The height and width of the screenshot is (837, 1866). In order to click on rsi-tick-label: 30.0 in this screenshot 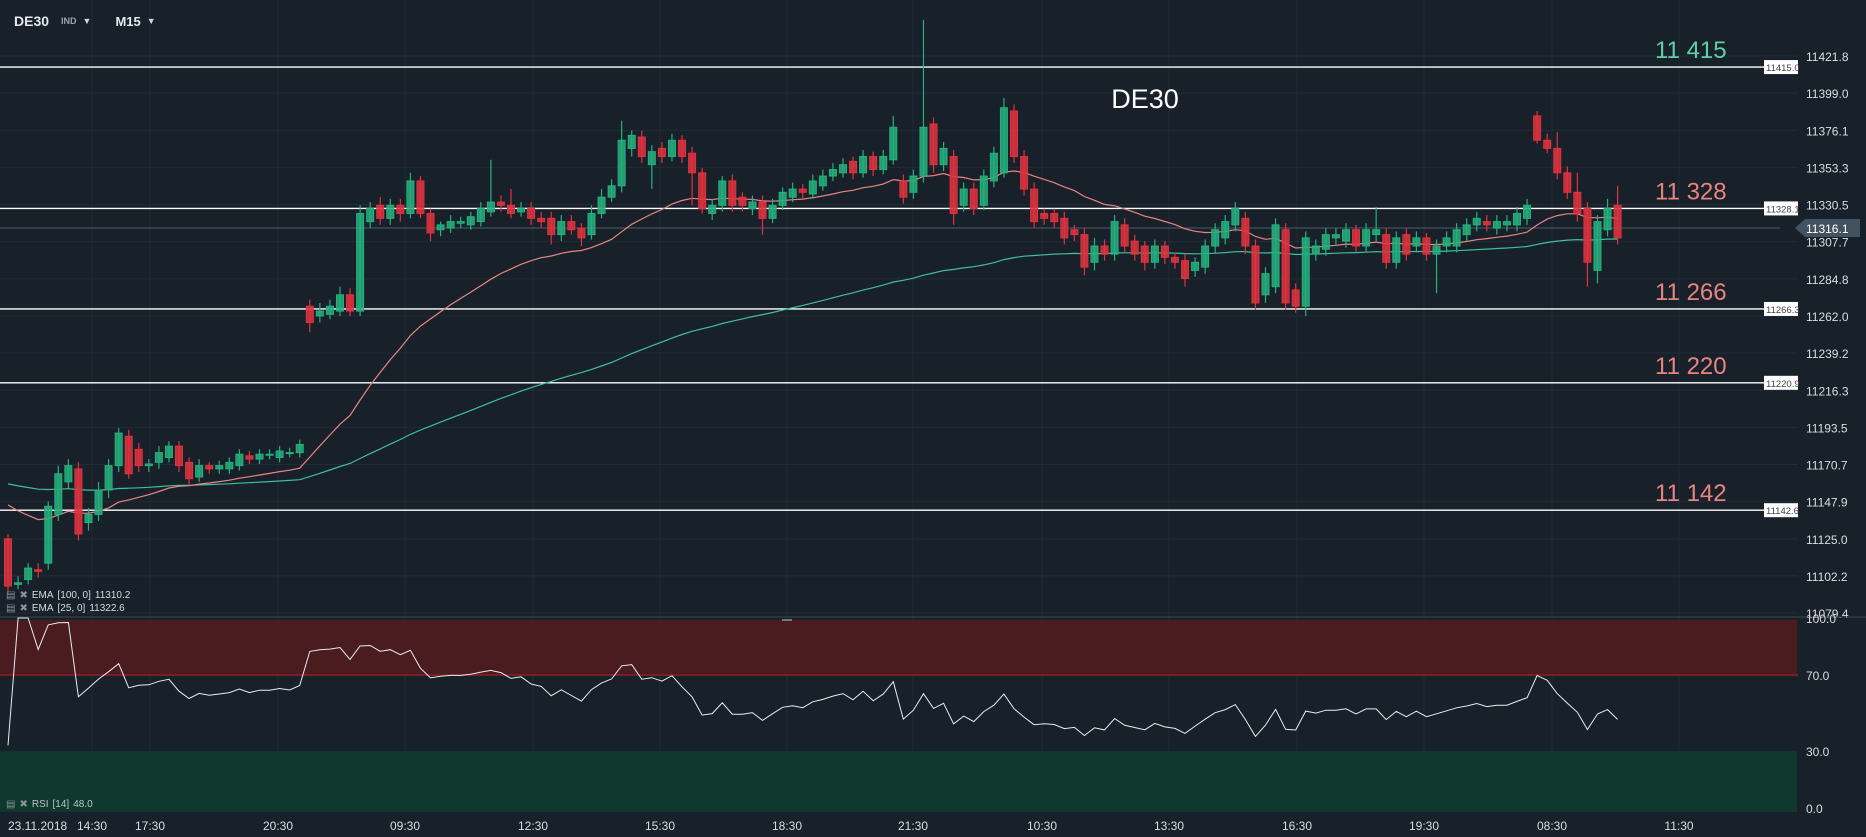, I will do `click(1818, 752)`.